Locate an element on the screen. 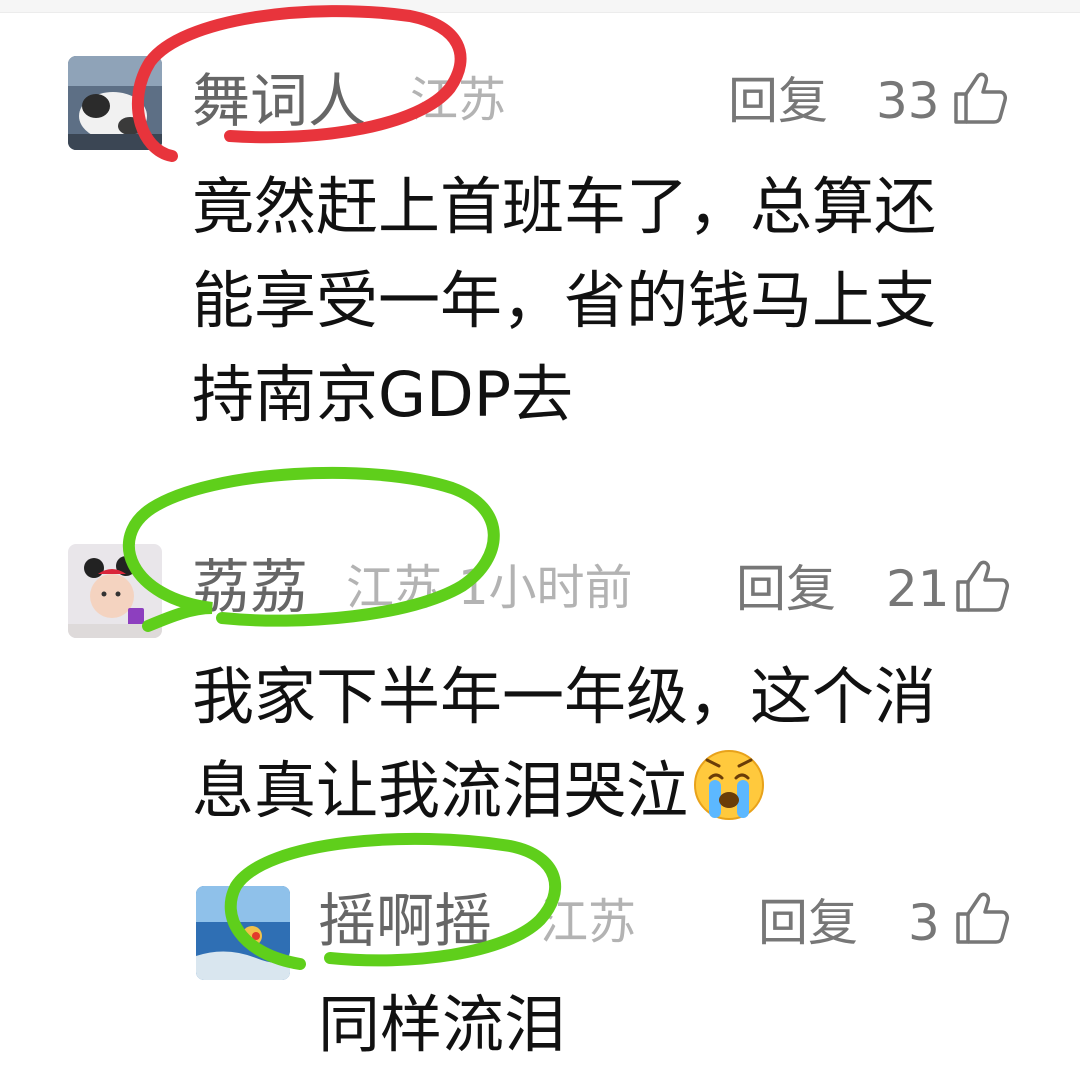  username: 荔荔 is located at coordinates (250, 587).